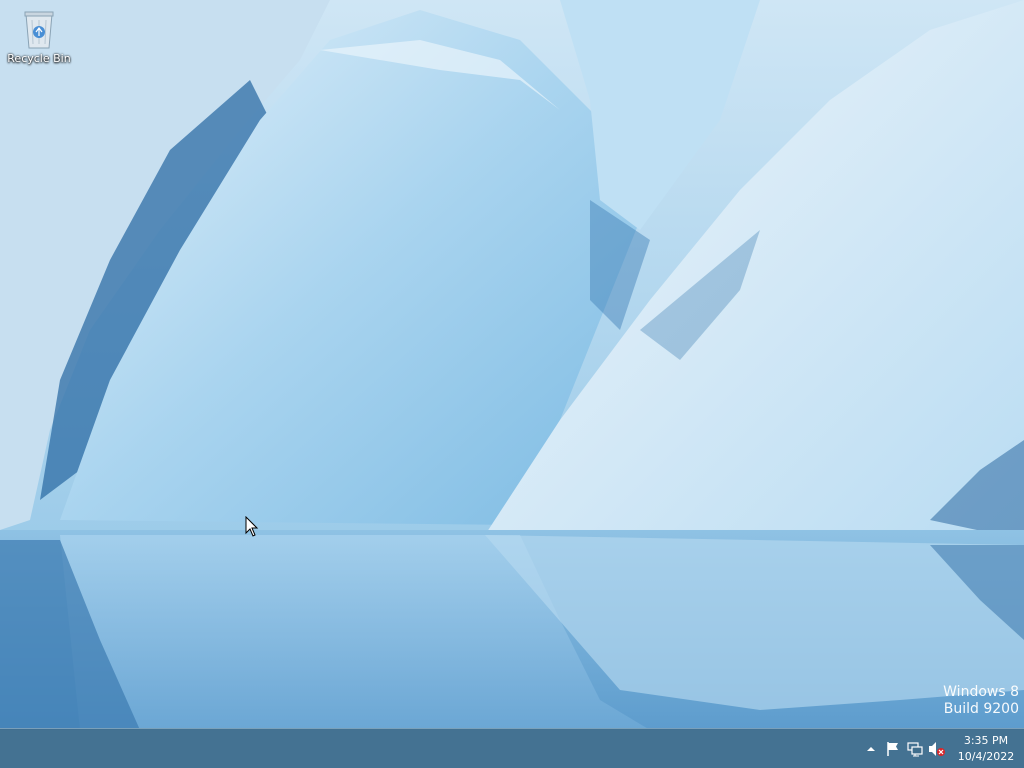  Describe the element at coordinates (252, 526) in the screenshot. I see `mouse-pointer-icon` at that location.